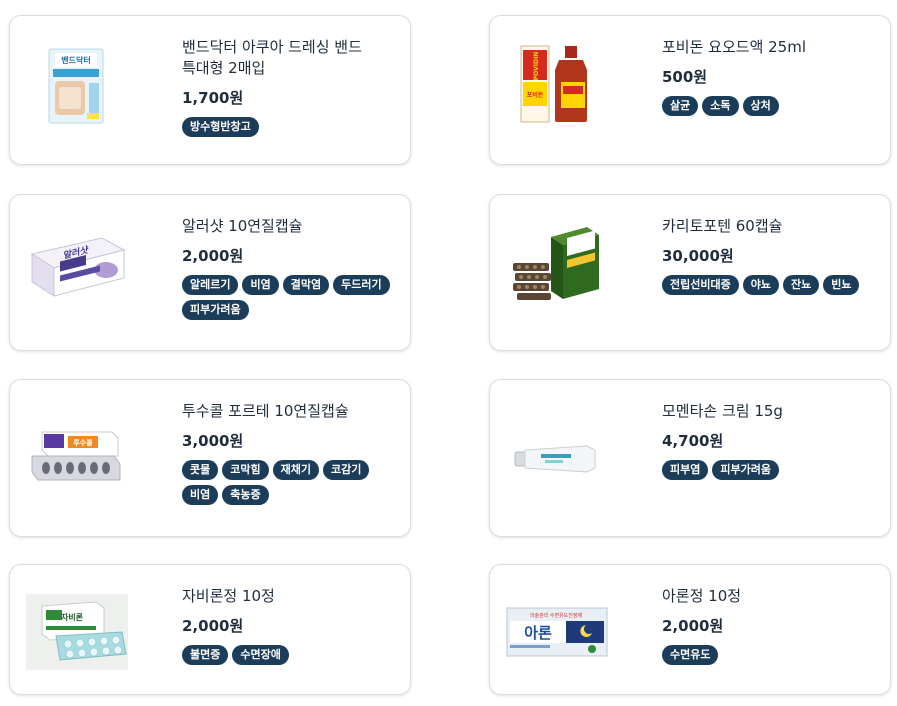 The image size is (897, 706). Describe the element at coordinates (200, 470) in the screenshot. I see `tag-badge: 콧물` at that location.